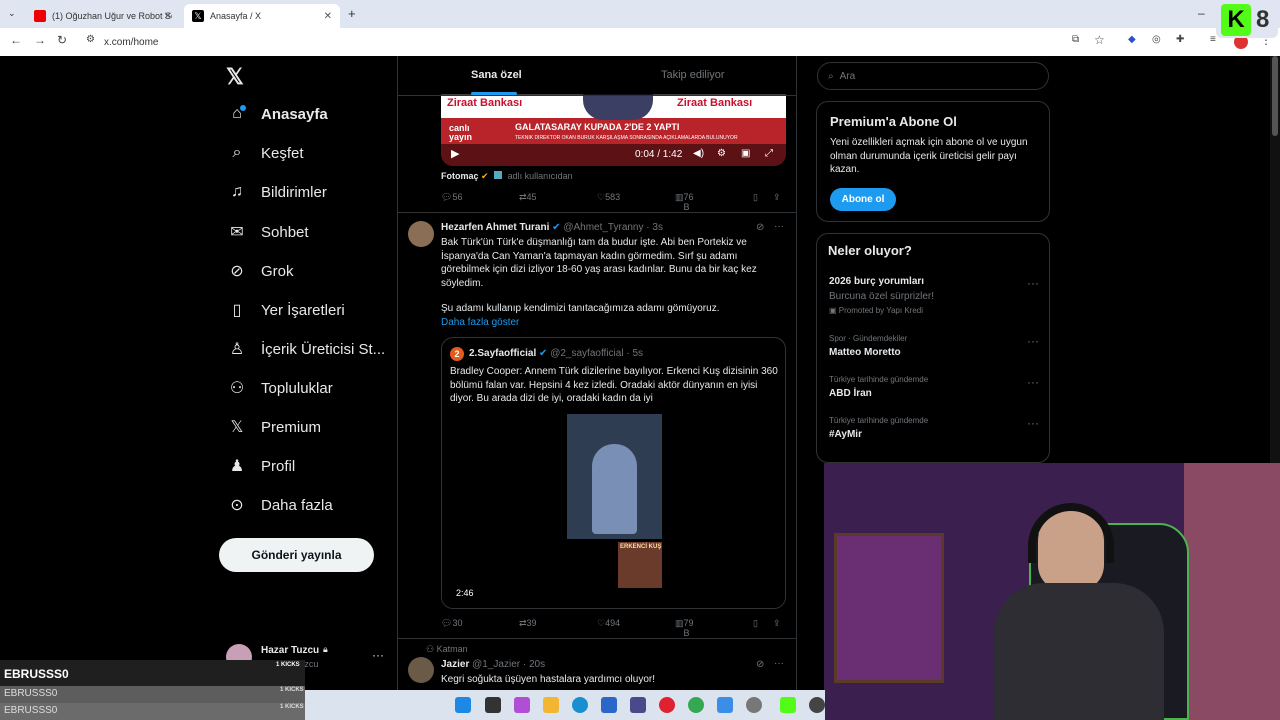 This screenshot has width=1280, height=720. I want to click on context-label: Katman, so click(452, 649).